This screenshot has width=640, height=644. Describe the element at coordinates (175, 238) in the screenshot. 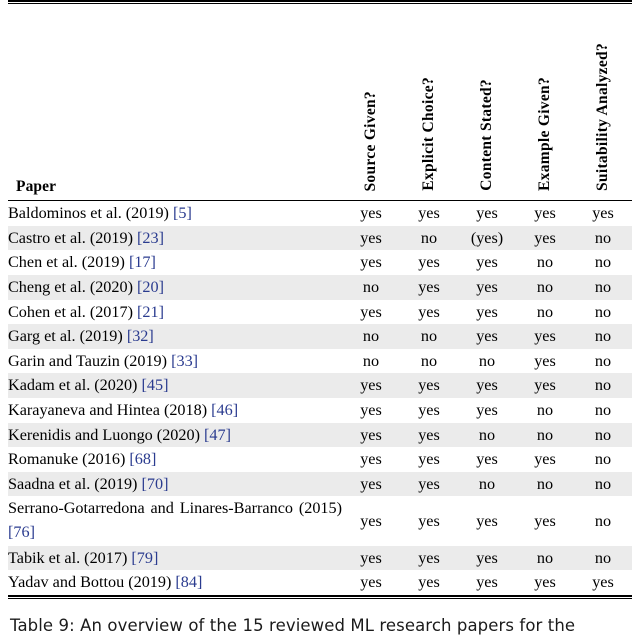

I see `cell-paper-reference: Castro et al. (2019) [23]` at that location.